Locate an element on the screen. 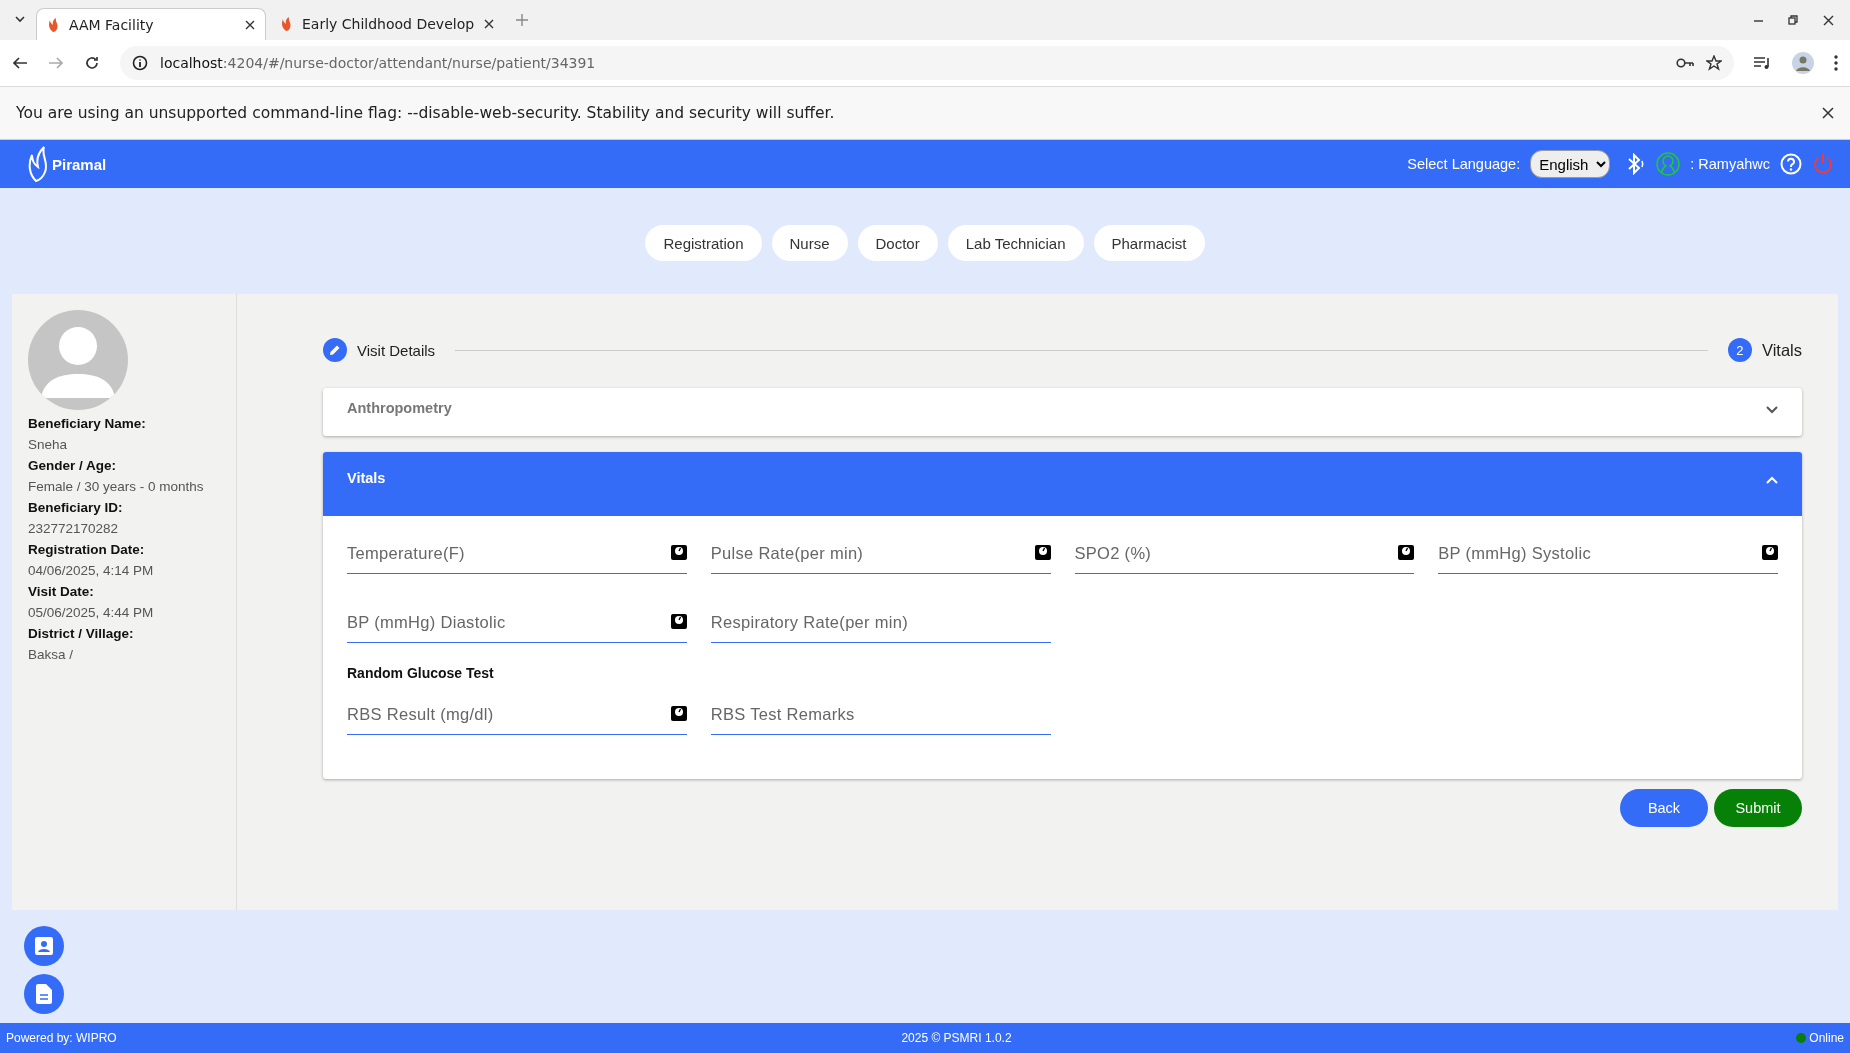 This screenshot has height=1053, width=1850. media-icon is located at coordinates (1763, 63).